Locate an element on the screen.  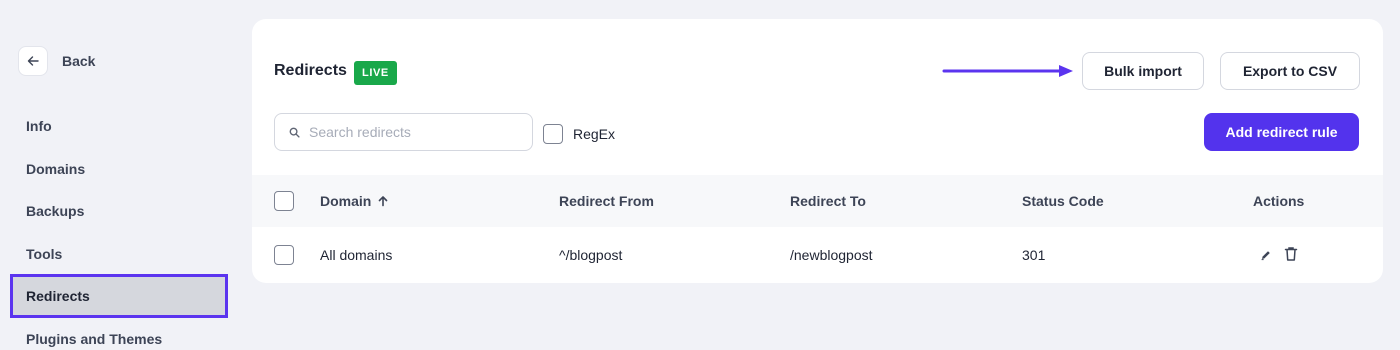
search-icon is located at coordinates (294, 132).